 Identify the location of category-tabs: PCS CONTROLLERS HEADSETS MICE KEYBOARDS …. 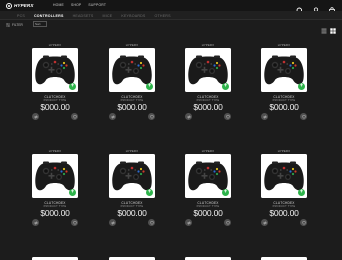
(171, 15).